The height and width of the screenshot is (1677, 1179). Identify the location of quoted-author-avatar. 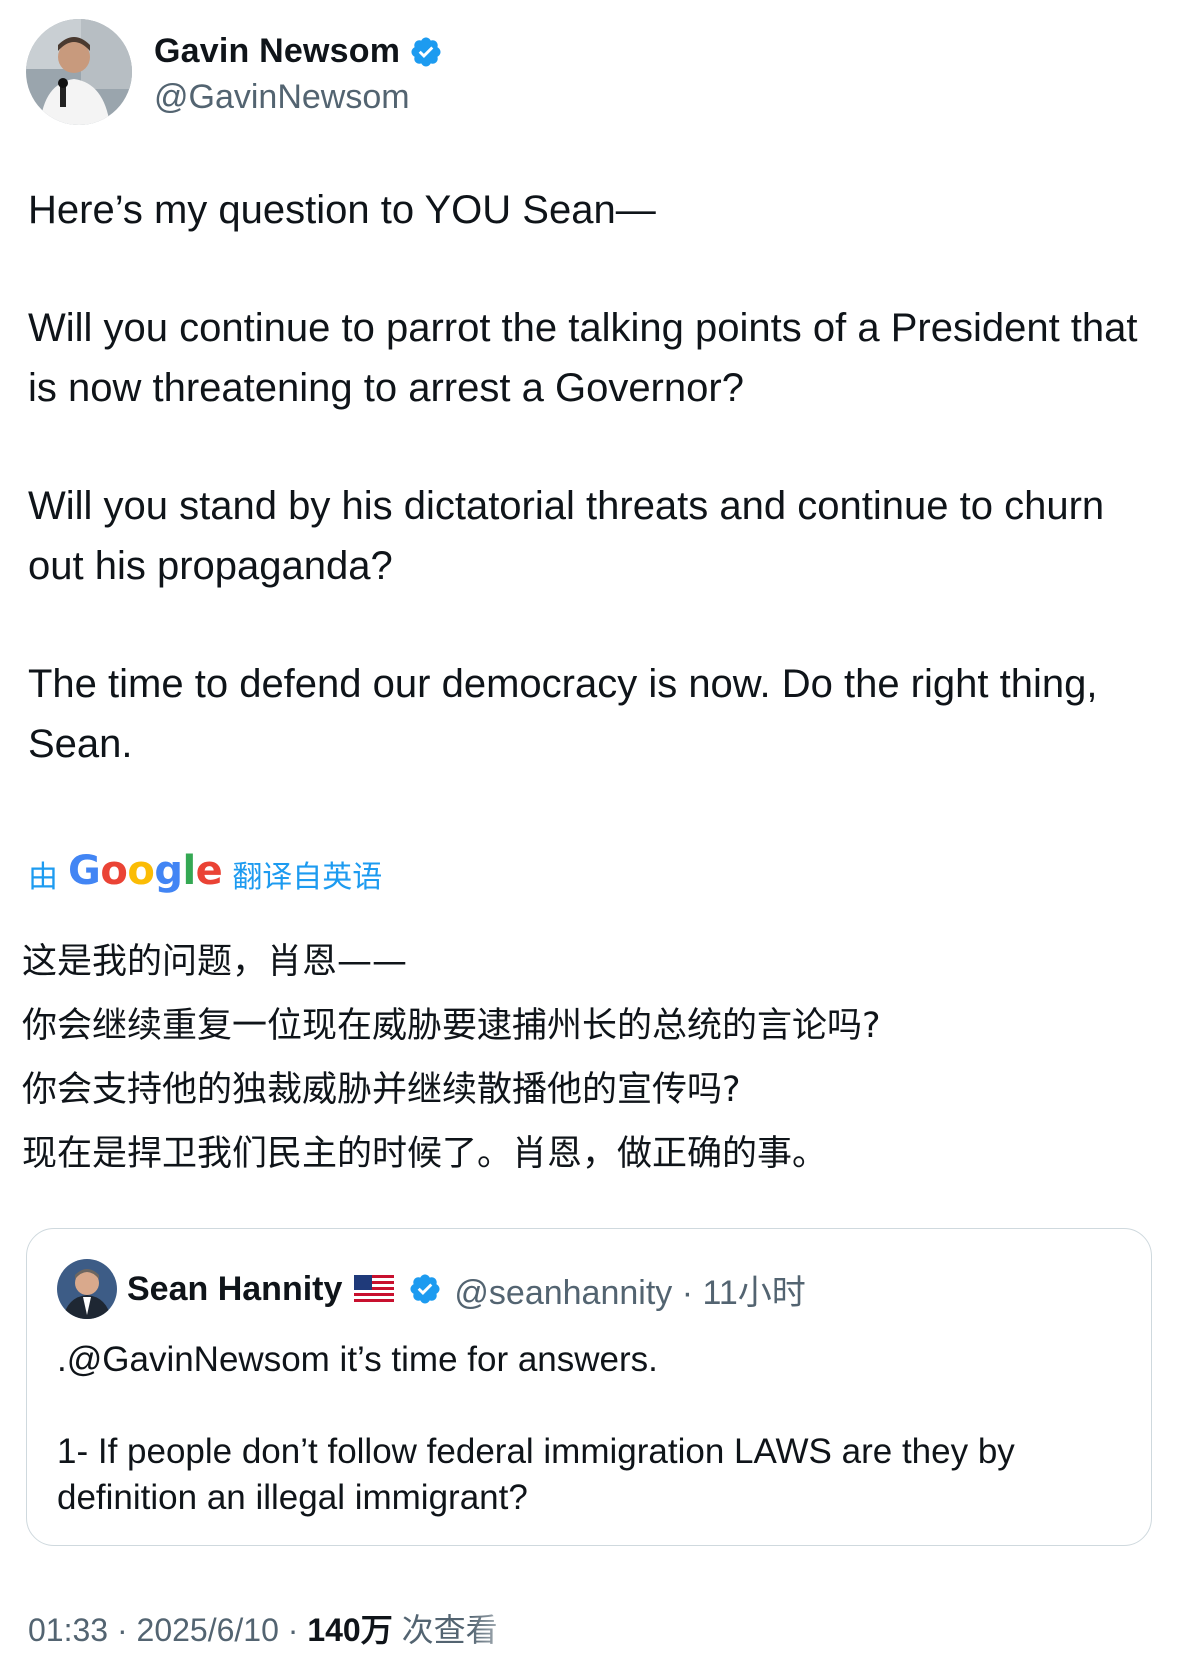
(87, 1289).